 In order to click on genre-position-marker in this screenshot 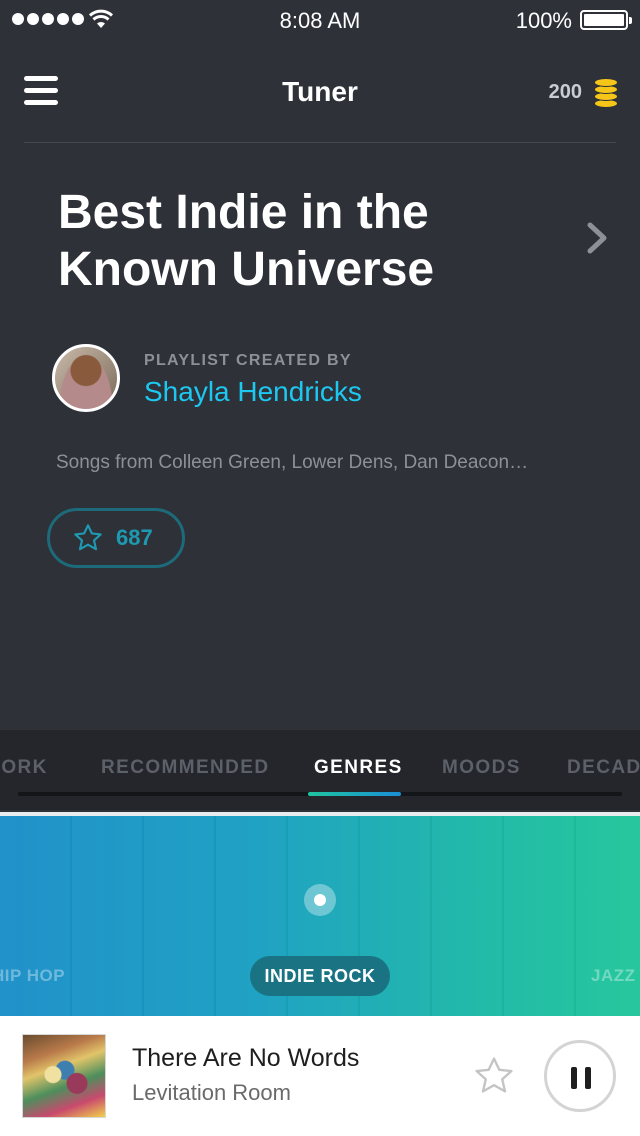, I will do `click(320, 900)`.